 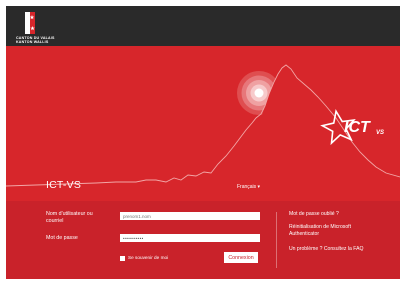 What do you see at coordinates (357, 127) in the screenshot?
I see `brand-text: ICT` at bounding box center [357, 127].